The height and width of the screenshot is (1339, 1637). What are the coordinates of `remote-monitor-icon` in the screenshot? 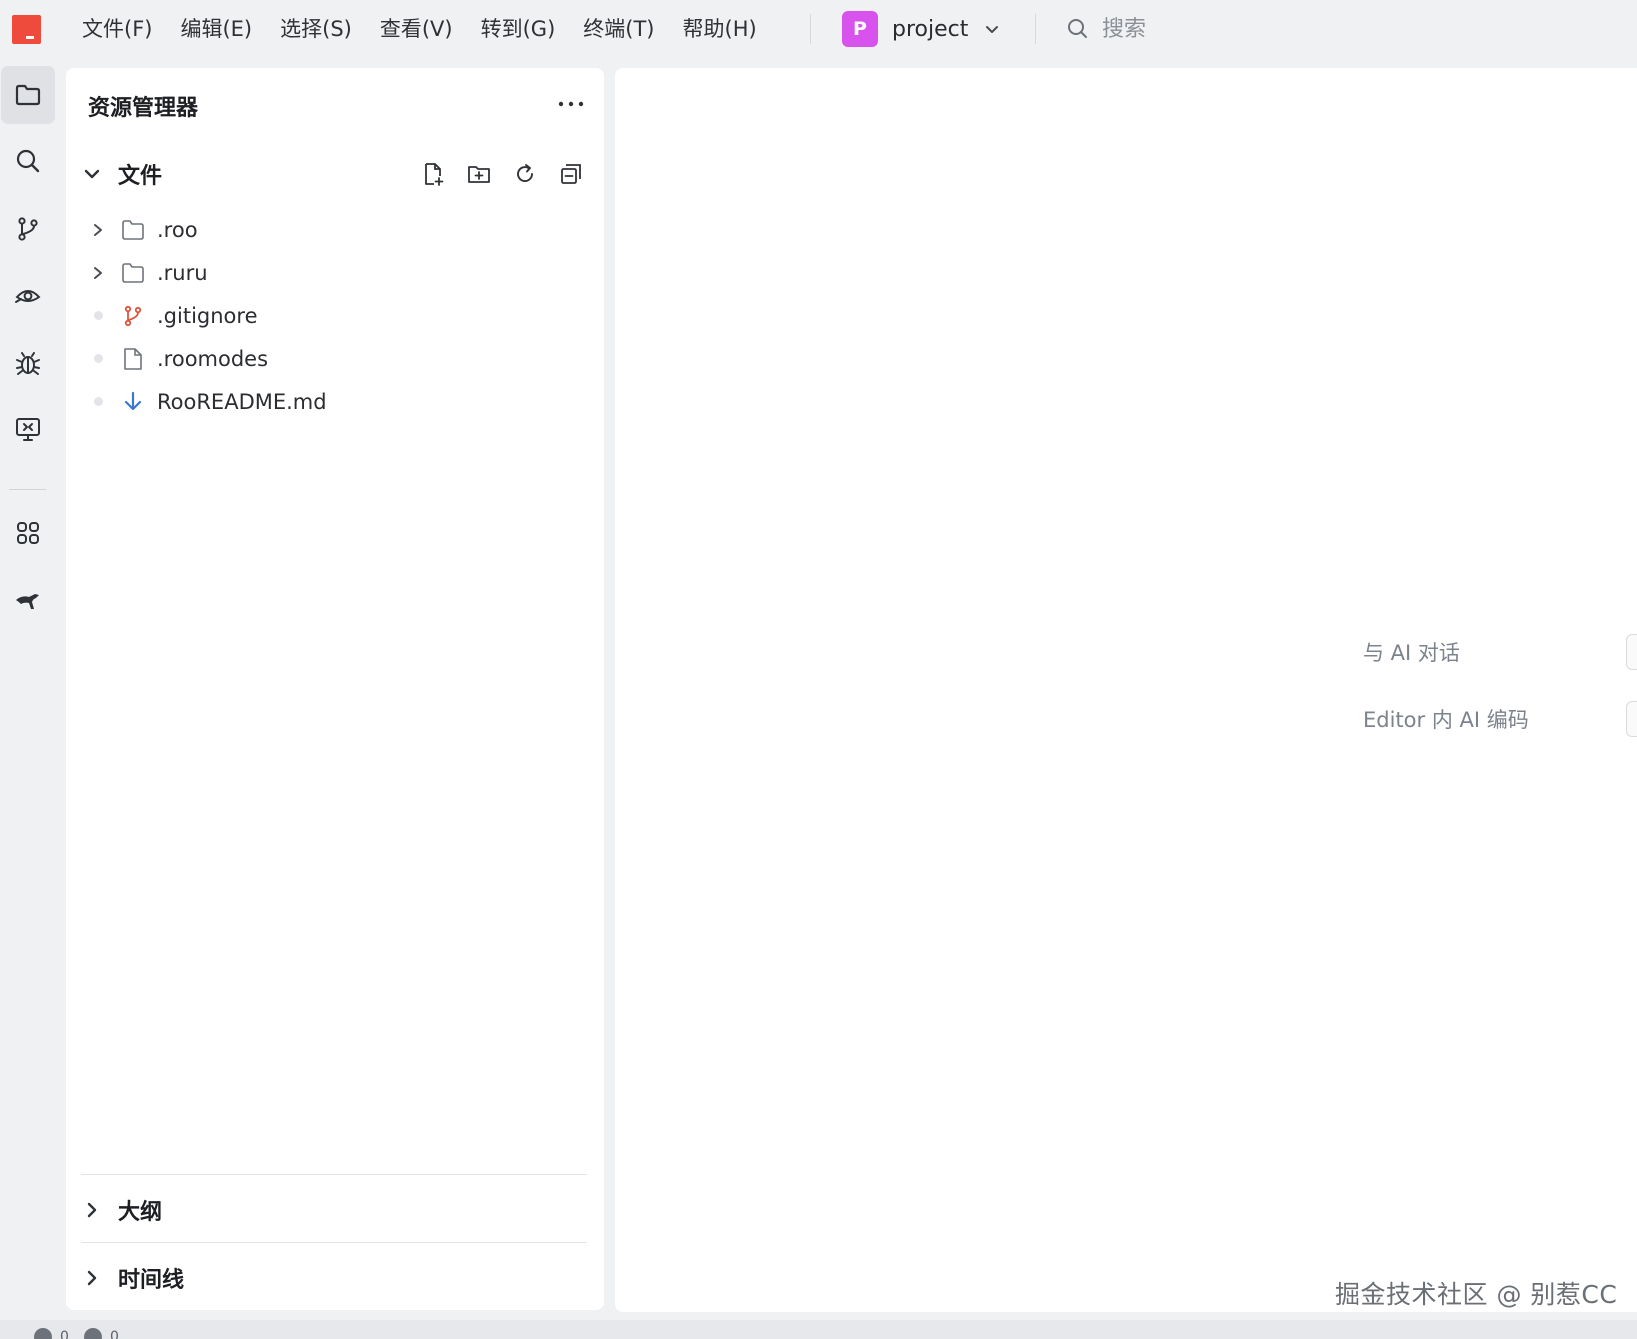 It's located at (28, 429).